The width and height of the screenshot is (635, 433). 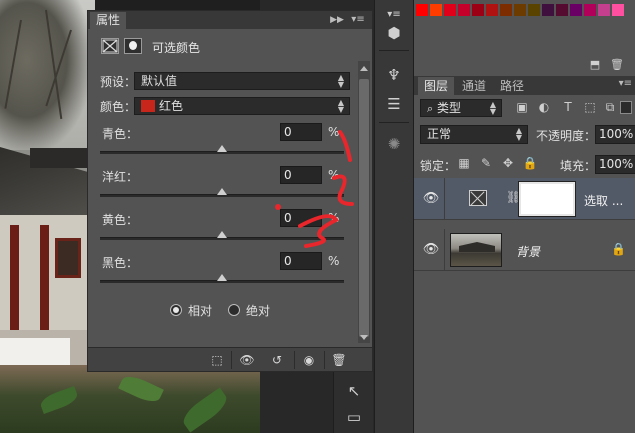 I want to click on collapse-panel-icon: ▶▶, so click(x=337, y=20).